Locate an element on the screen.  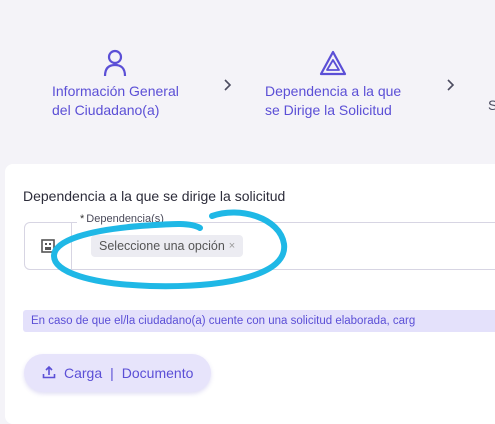
user-icon is located at coordinates (115, 63).